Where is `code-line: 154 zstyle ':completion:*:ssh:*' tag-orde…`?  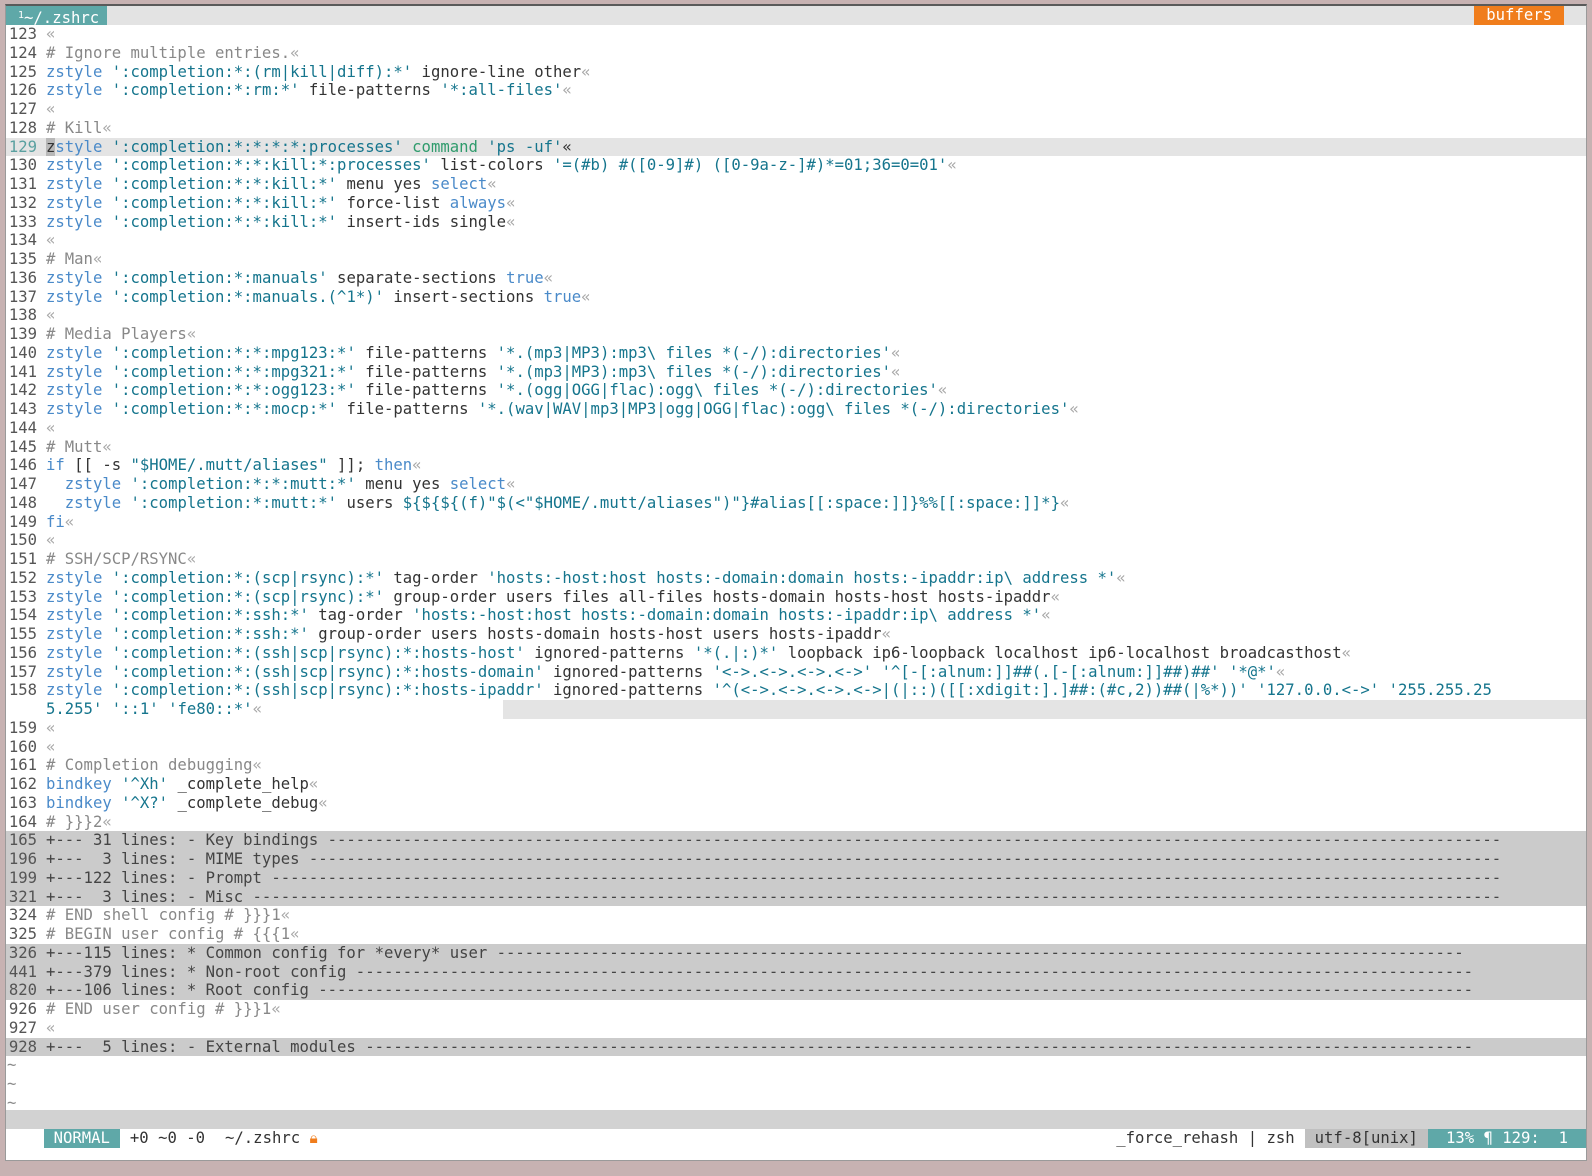
code-line: 154 zstyle ':completion:*:ssh:*' tag-orde… is located at coordinates (796, 615).